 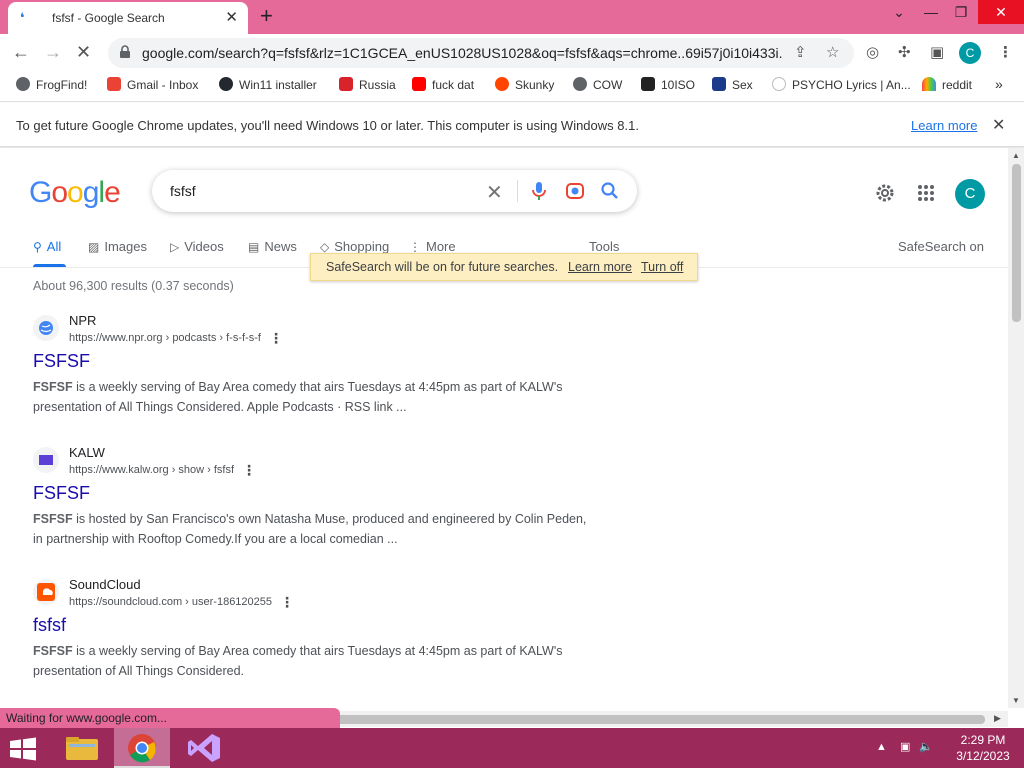 What do you see at coordinates (83, 52) in the screenshot?
I see `stop-loading-button: ✕` at bounding box center [83, 52].